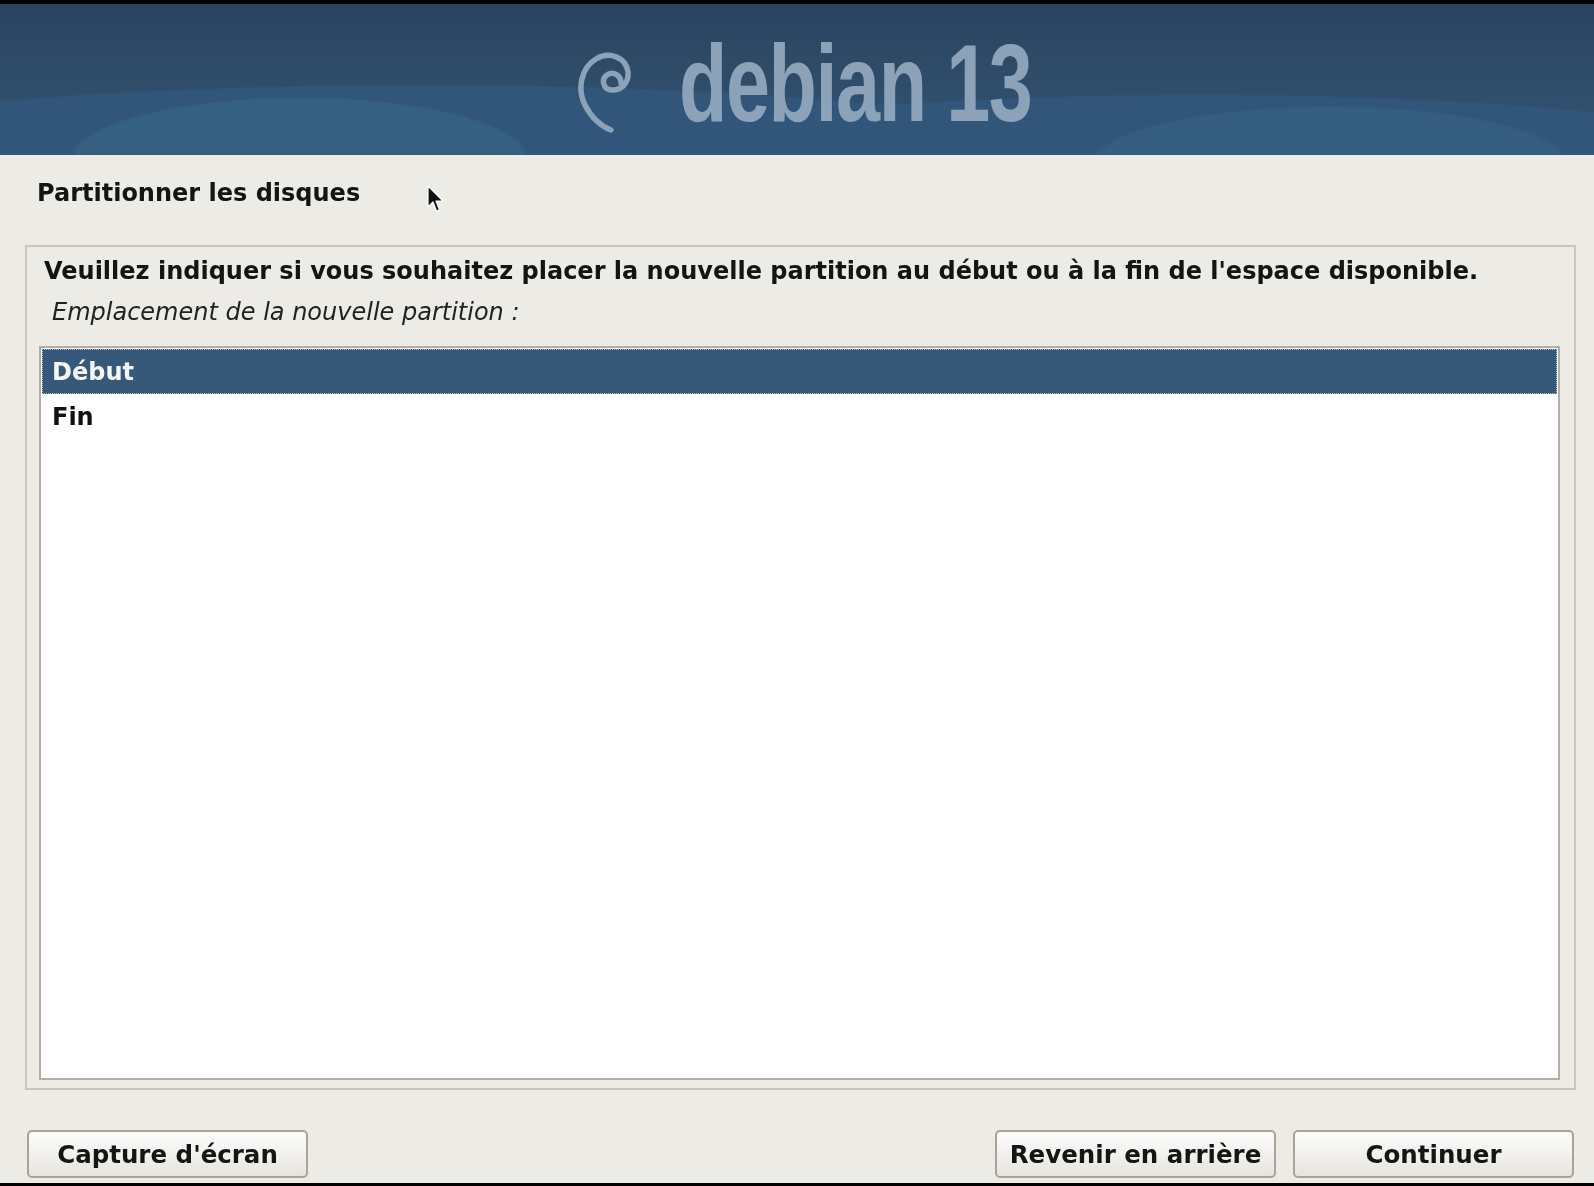 This screenshot has height=1186, width=1594. I want to click on list-item: Fin, so click(799, 416).